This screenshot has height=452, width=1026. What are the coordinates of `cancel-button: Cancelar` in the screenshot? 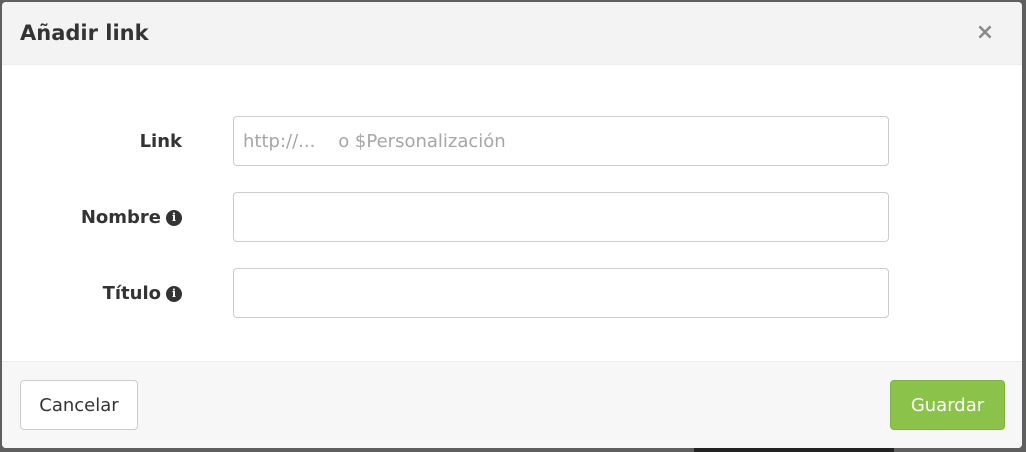 It's located at (79, 405).